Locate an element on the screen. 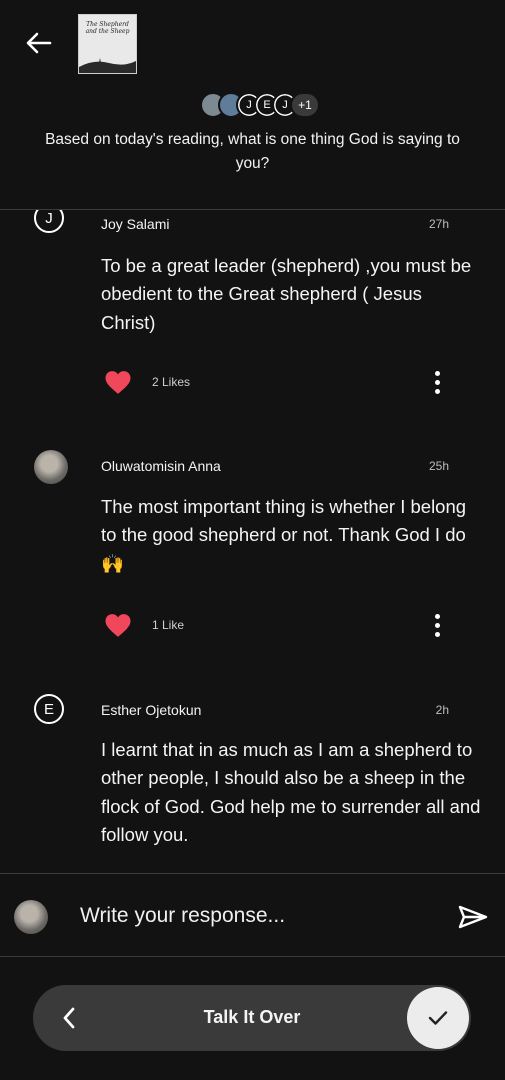  response-input is located at coordinates (260, 916).